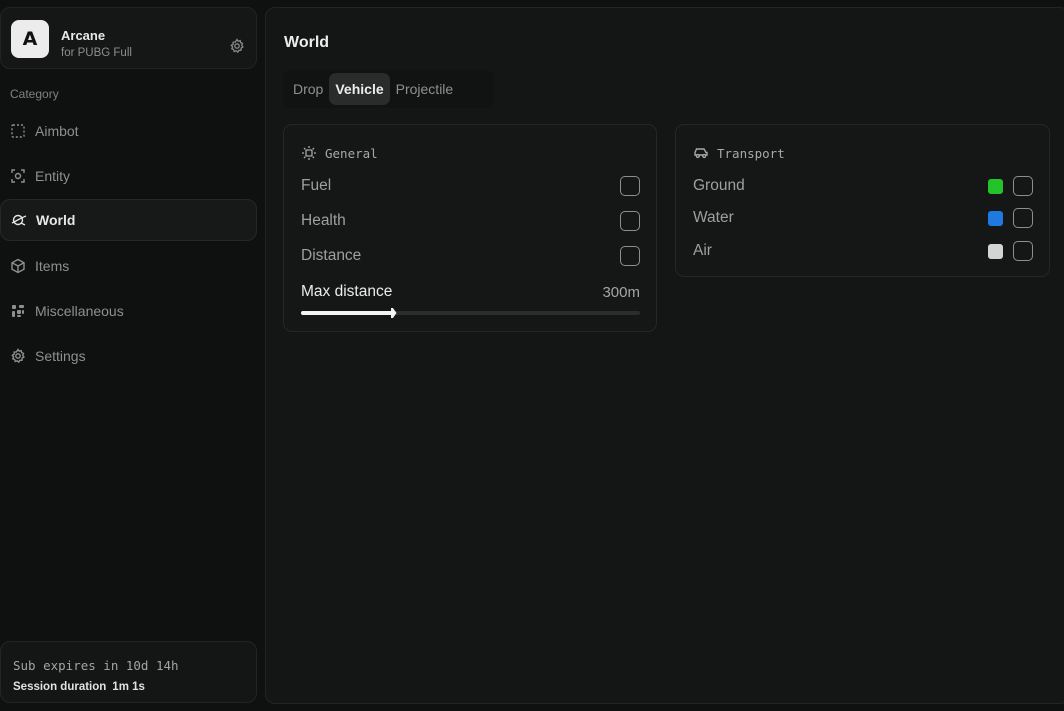 The width and height of the screenshot is (1064, 711). Describe the element at coordinates (470, 292) in the screenshot. I see `max-distance-row: Max distance 300m` at that location.